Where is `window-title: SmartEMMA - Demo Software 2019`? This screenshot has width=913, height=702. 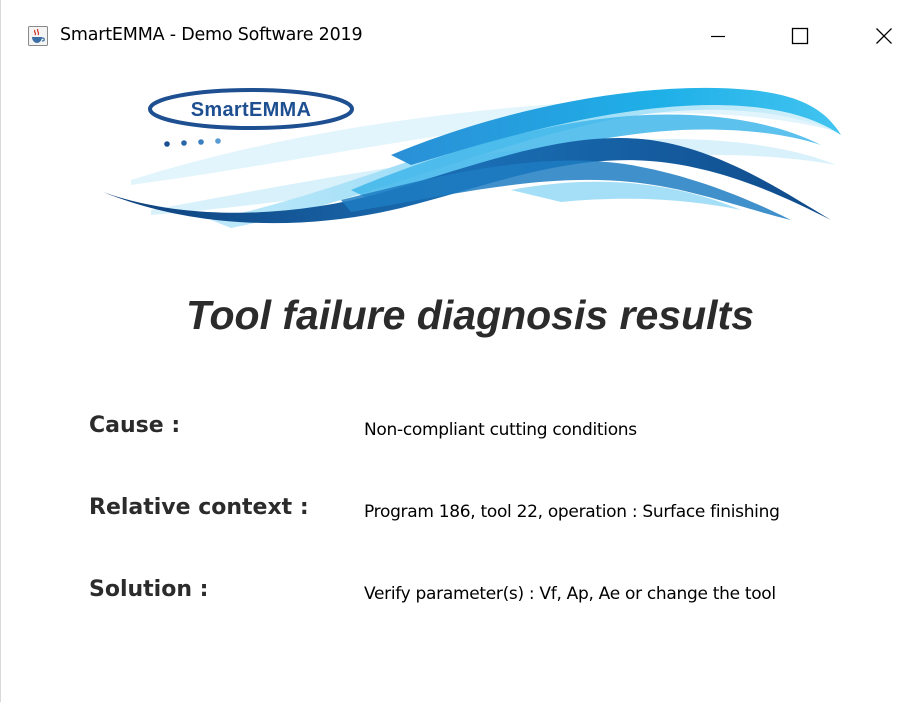 window-title: SmartEMMA - Demo Software 2019 is located at coordinates (211, 35).